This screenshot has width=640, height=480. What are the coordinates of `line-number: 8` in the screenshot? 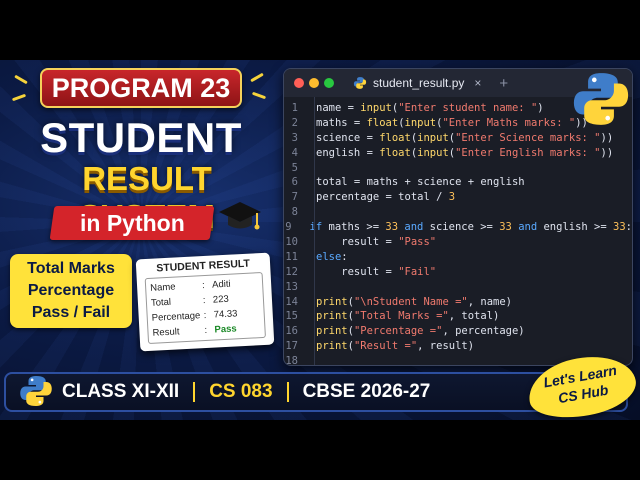 It's located at (294, 212).